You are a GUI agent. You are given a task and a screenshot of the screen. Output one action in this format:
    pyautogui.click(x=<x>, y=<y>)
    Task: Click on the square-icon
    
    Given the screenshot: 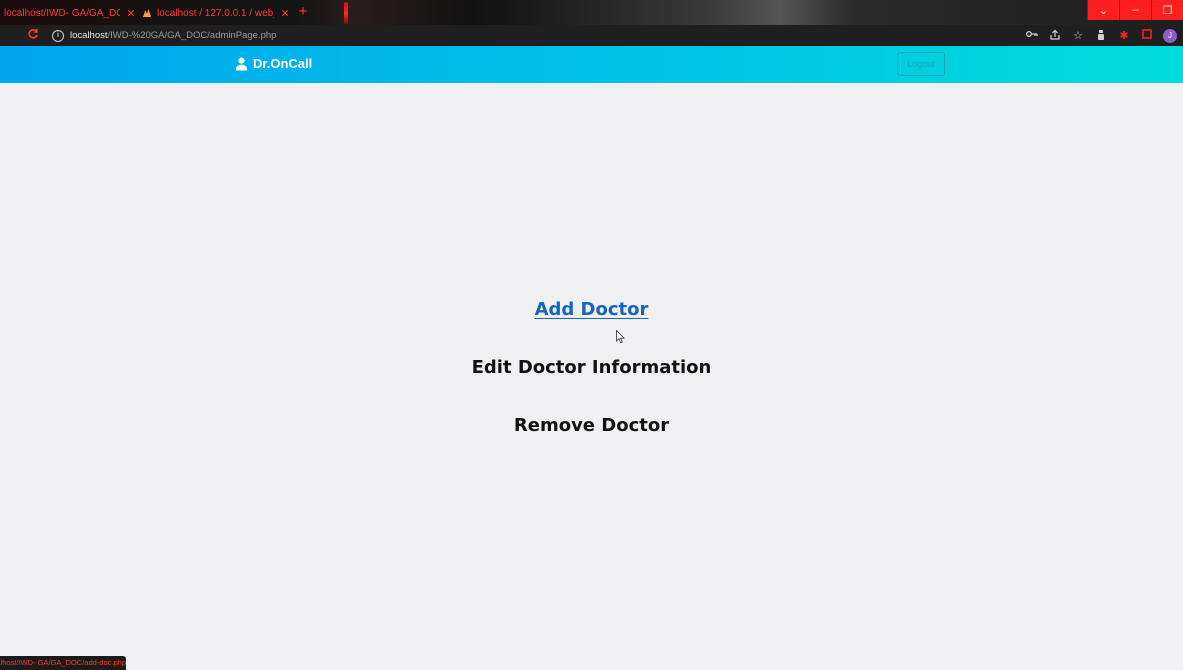 What is the action you would take?
    pyautogui.click(x=1147, y=35)
    